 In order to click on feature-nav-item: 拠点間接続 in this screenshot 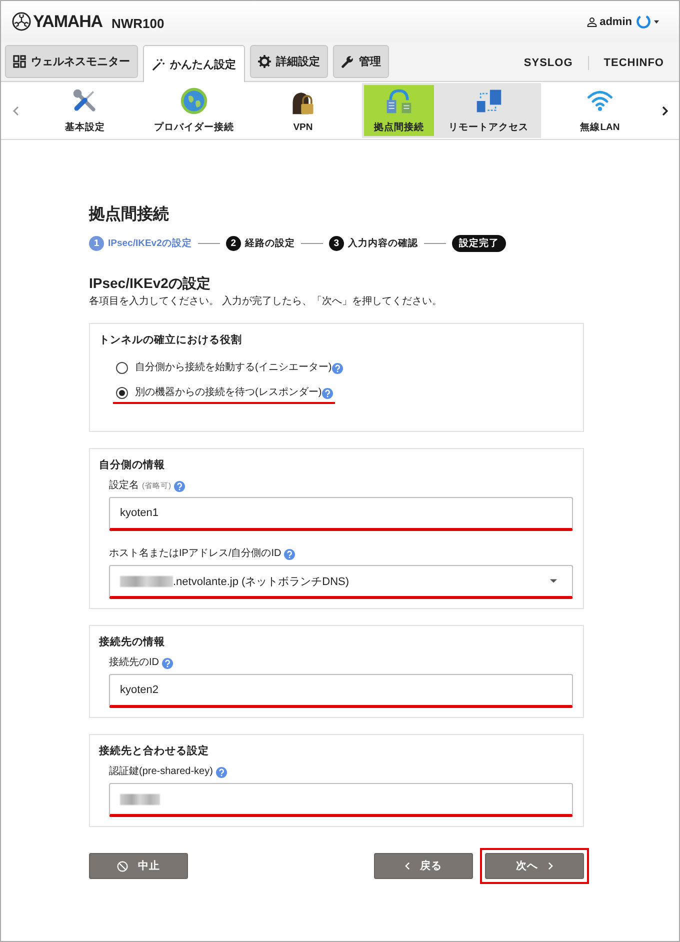, I will do `click(399, 110)`.